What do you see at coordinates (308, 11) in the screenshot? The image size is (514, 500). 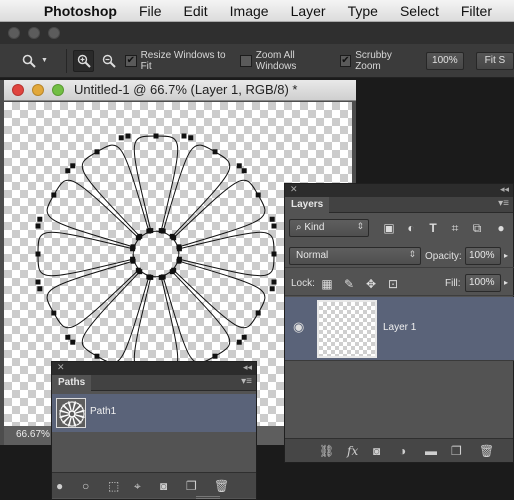 I see `menu-layer: Layer` at bounding box center [308, 11].